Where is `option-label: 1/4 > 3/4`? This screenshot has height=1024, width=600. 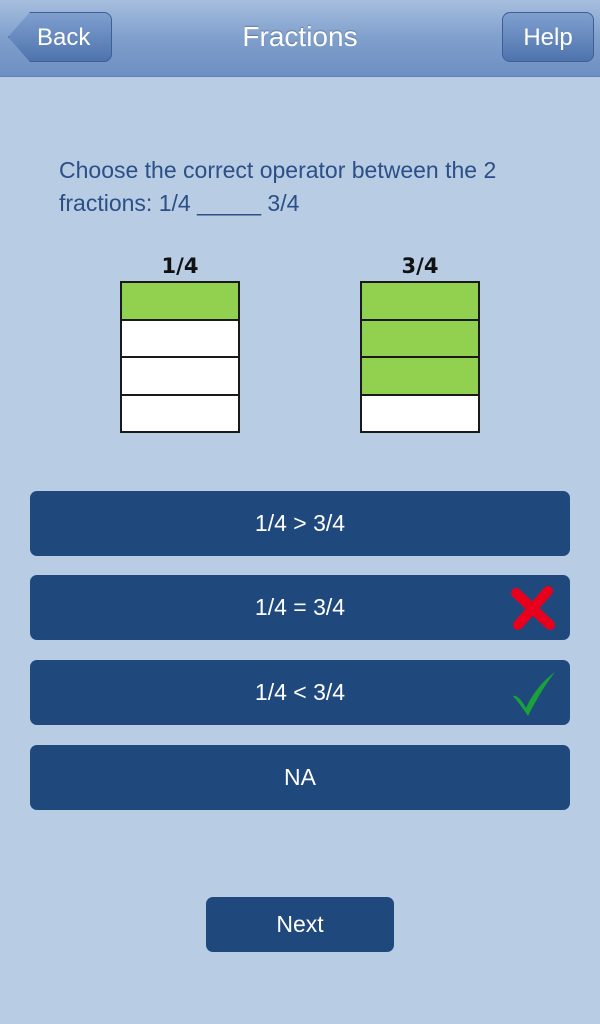
option-label: 1/4 > 3/4 is located at coordinates (300, 523).